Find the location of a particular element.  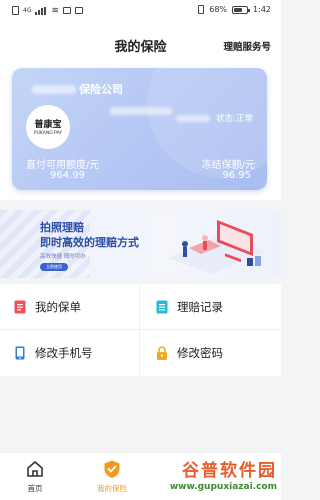

phone-icon is located at coordinates (20, 353).